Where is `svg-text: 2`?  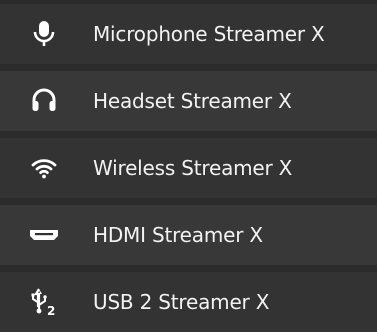
svg-text: 2 is located at coordinates (51, 310).